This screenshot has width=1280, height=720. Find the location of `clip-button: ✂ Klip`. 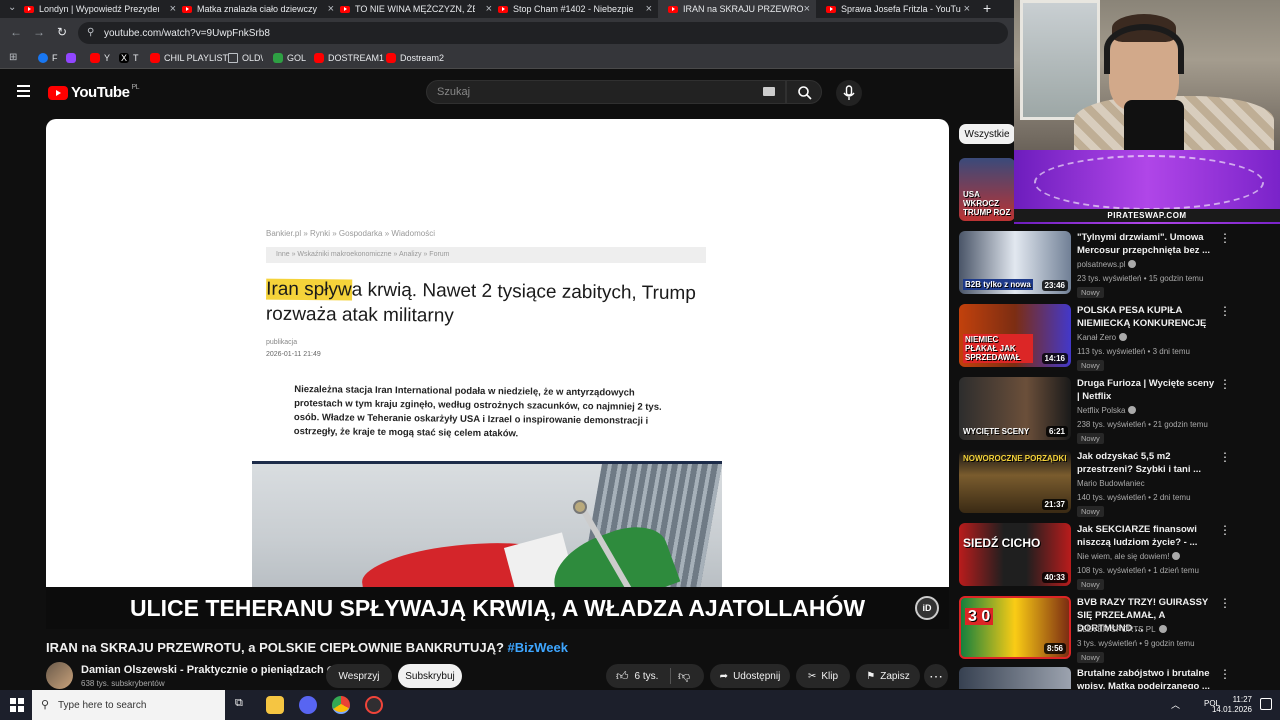

clip-button: ✂ Klip is located at coordinates (823, 676).